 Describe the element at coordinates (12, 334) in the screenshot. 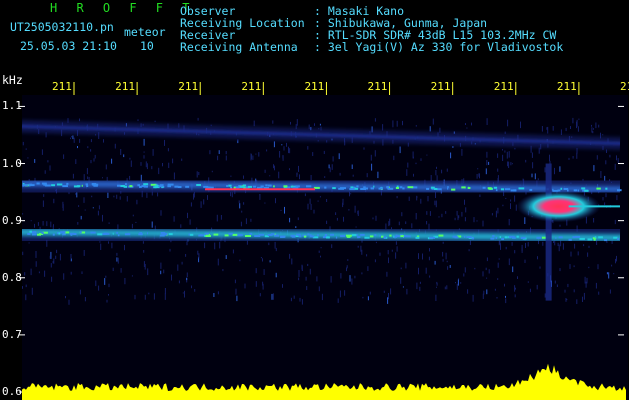

I see `y-tick-label: 0.7` at that location.